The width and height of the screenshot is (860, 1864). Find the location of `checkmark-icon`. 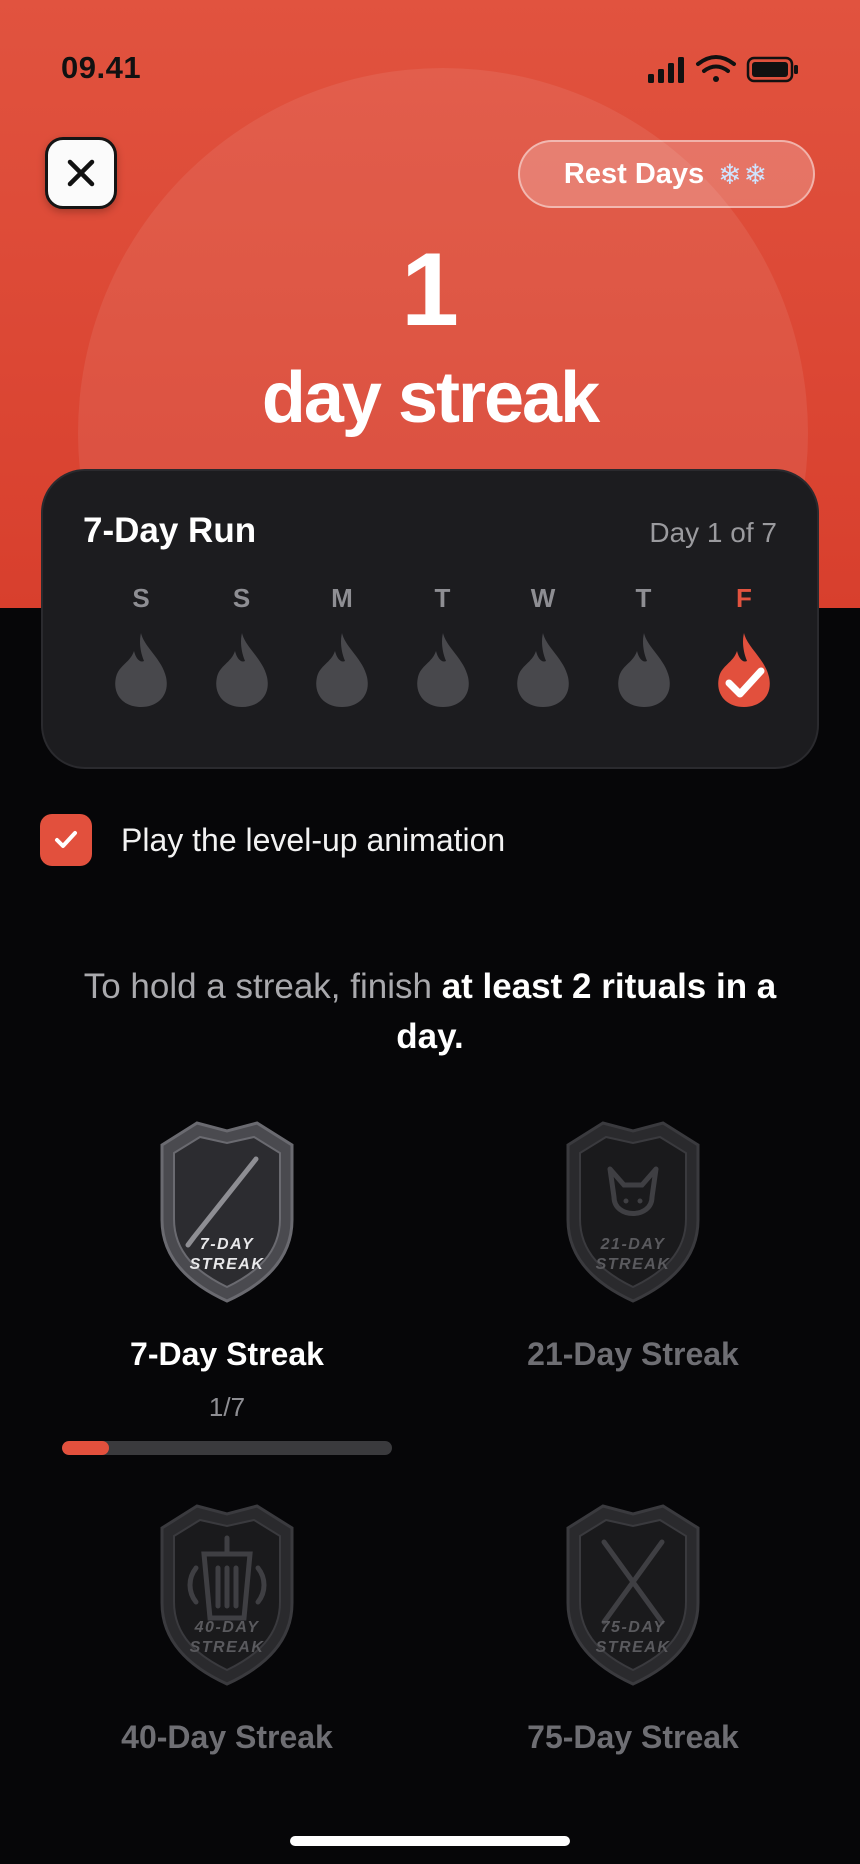

checkmark-icon is located at coordinates (66, 839).